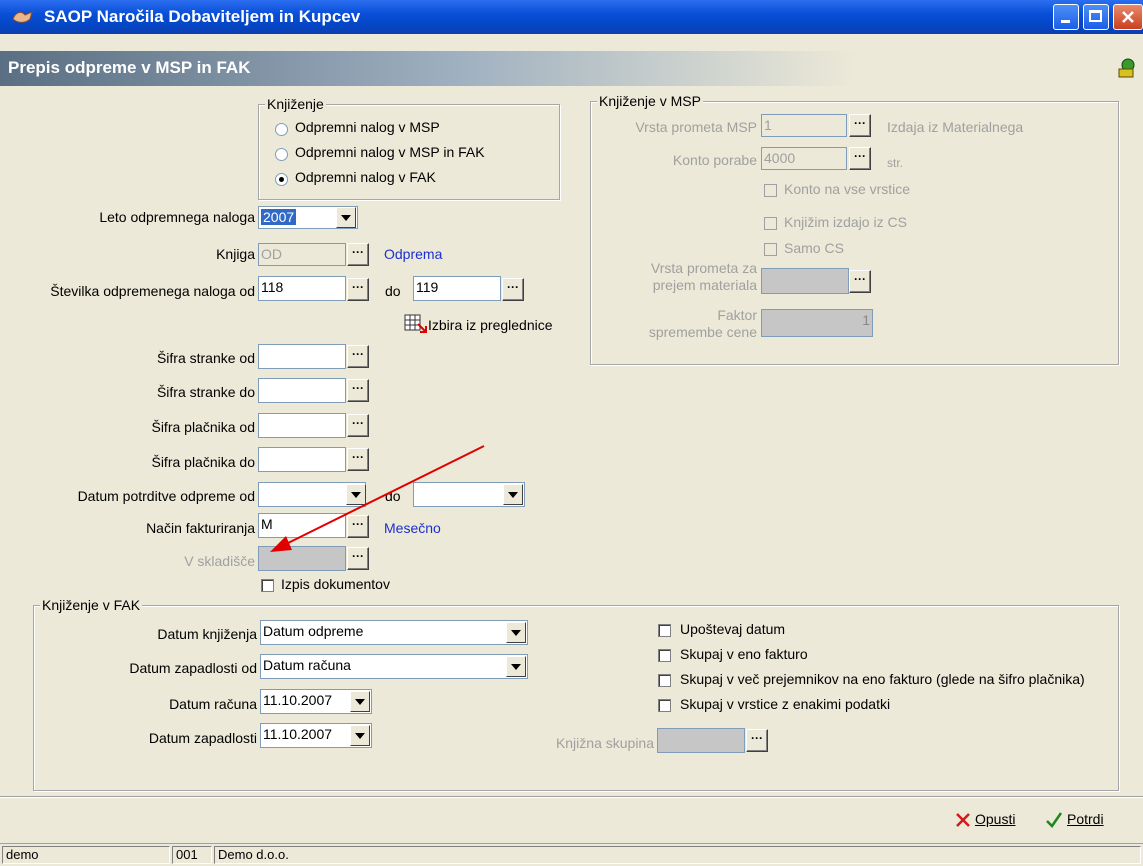 This screenshot has height=866, width=1143. Describe the element at coordinates (677, 855) in the screenshot. I see `status-company: Demo d.o.o.` at that location.